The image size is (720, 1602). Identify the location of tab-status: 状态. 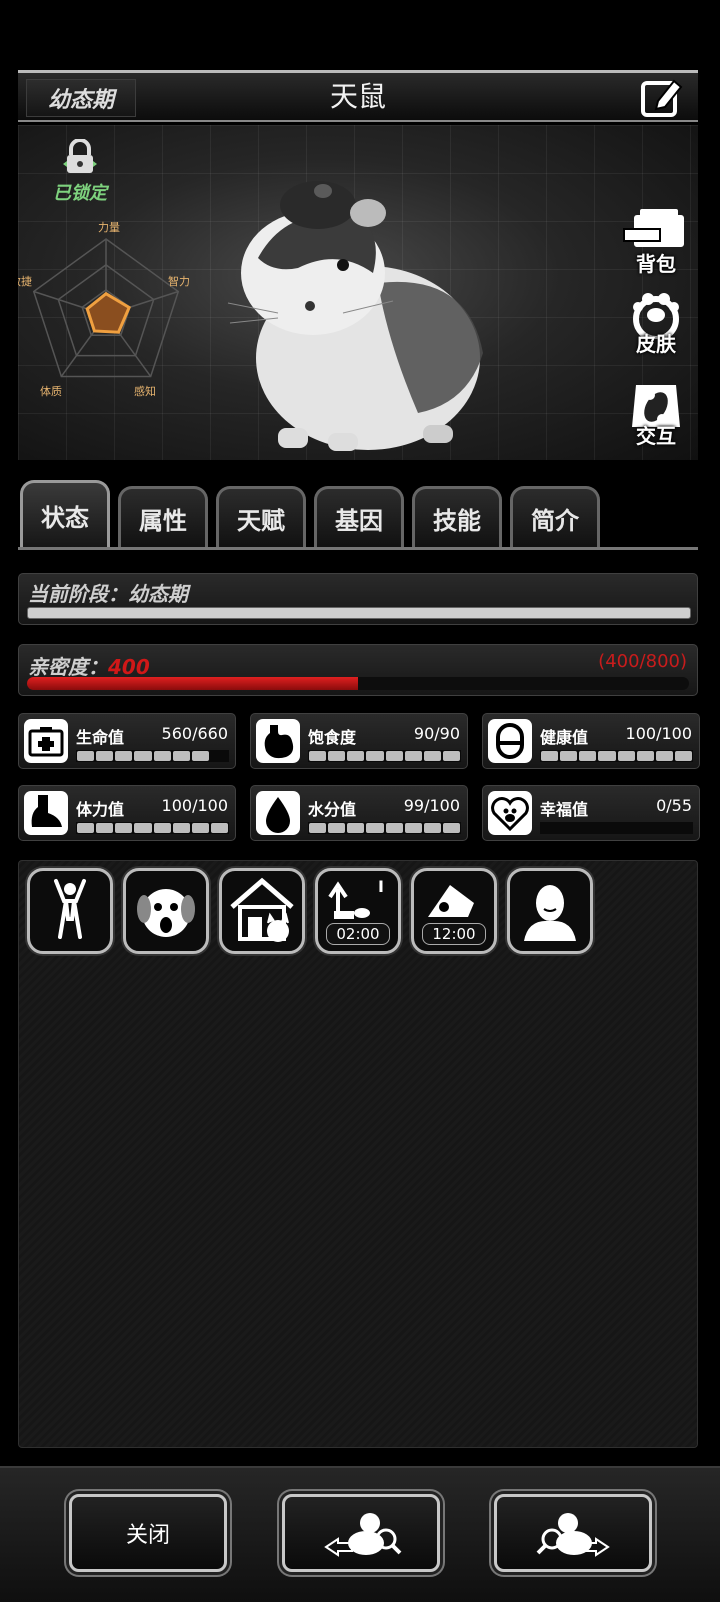
(65, 514).